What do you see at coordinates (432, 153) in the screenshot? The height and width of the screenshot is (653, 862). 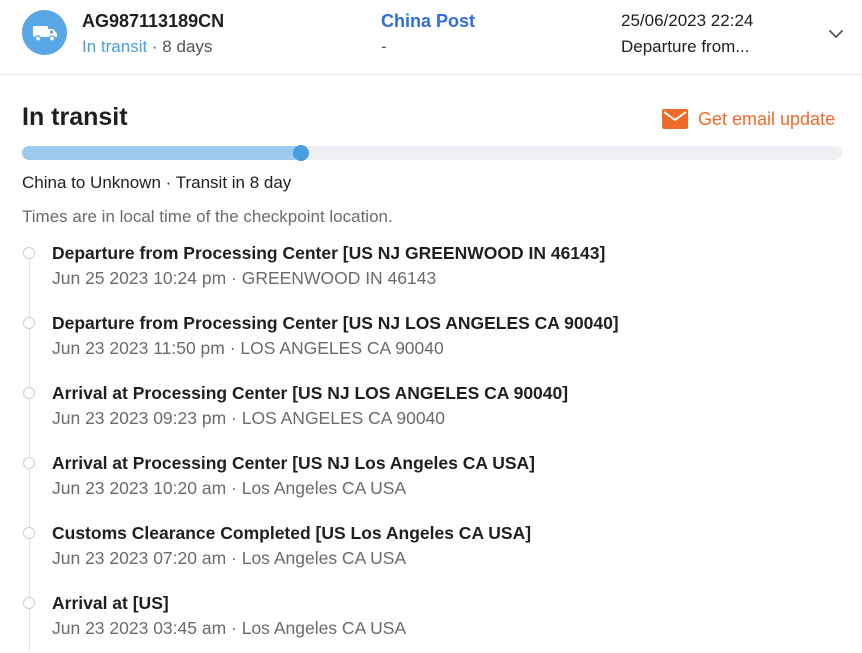 I see `progress-bar` at bounding box center [432, 153].